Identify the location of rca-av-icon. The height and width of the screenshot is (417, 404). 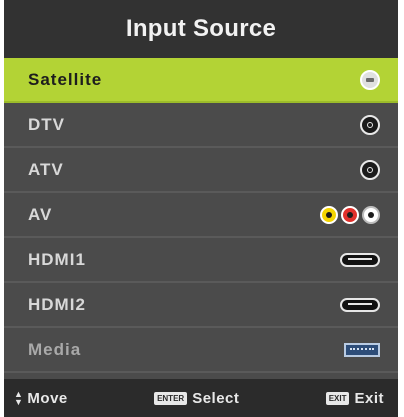
(348, 214).